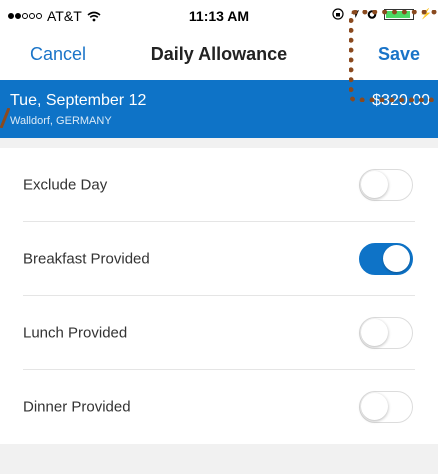 The height and width of the screenshot is (474, 438). Describe the element at coordinates (219, 143) in the screenshot. I see `section-gap` at that location.